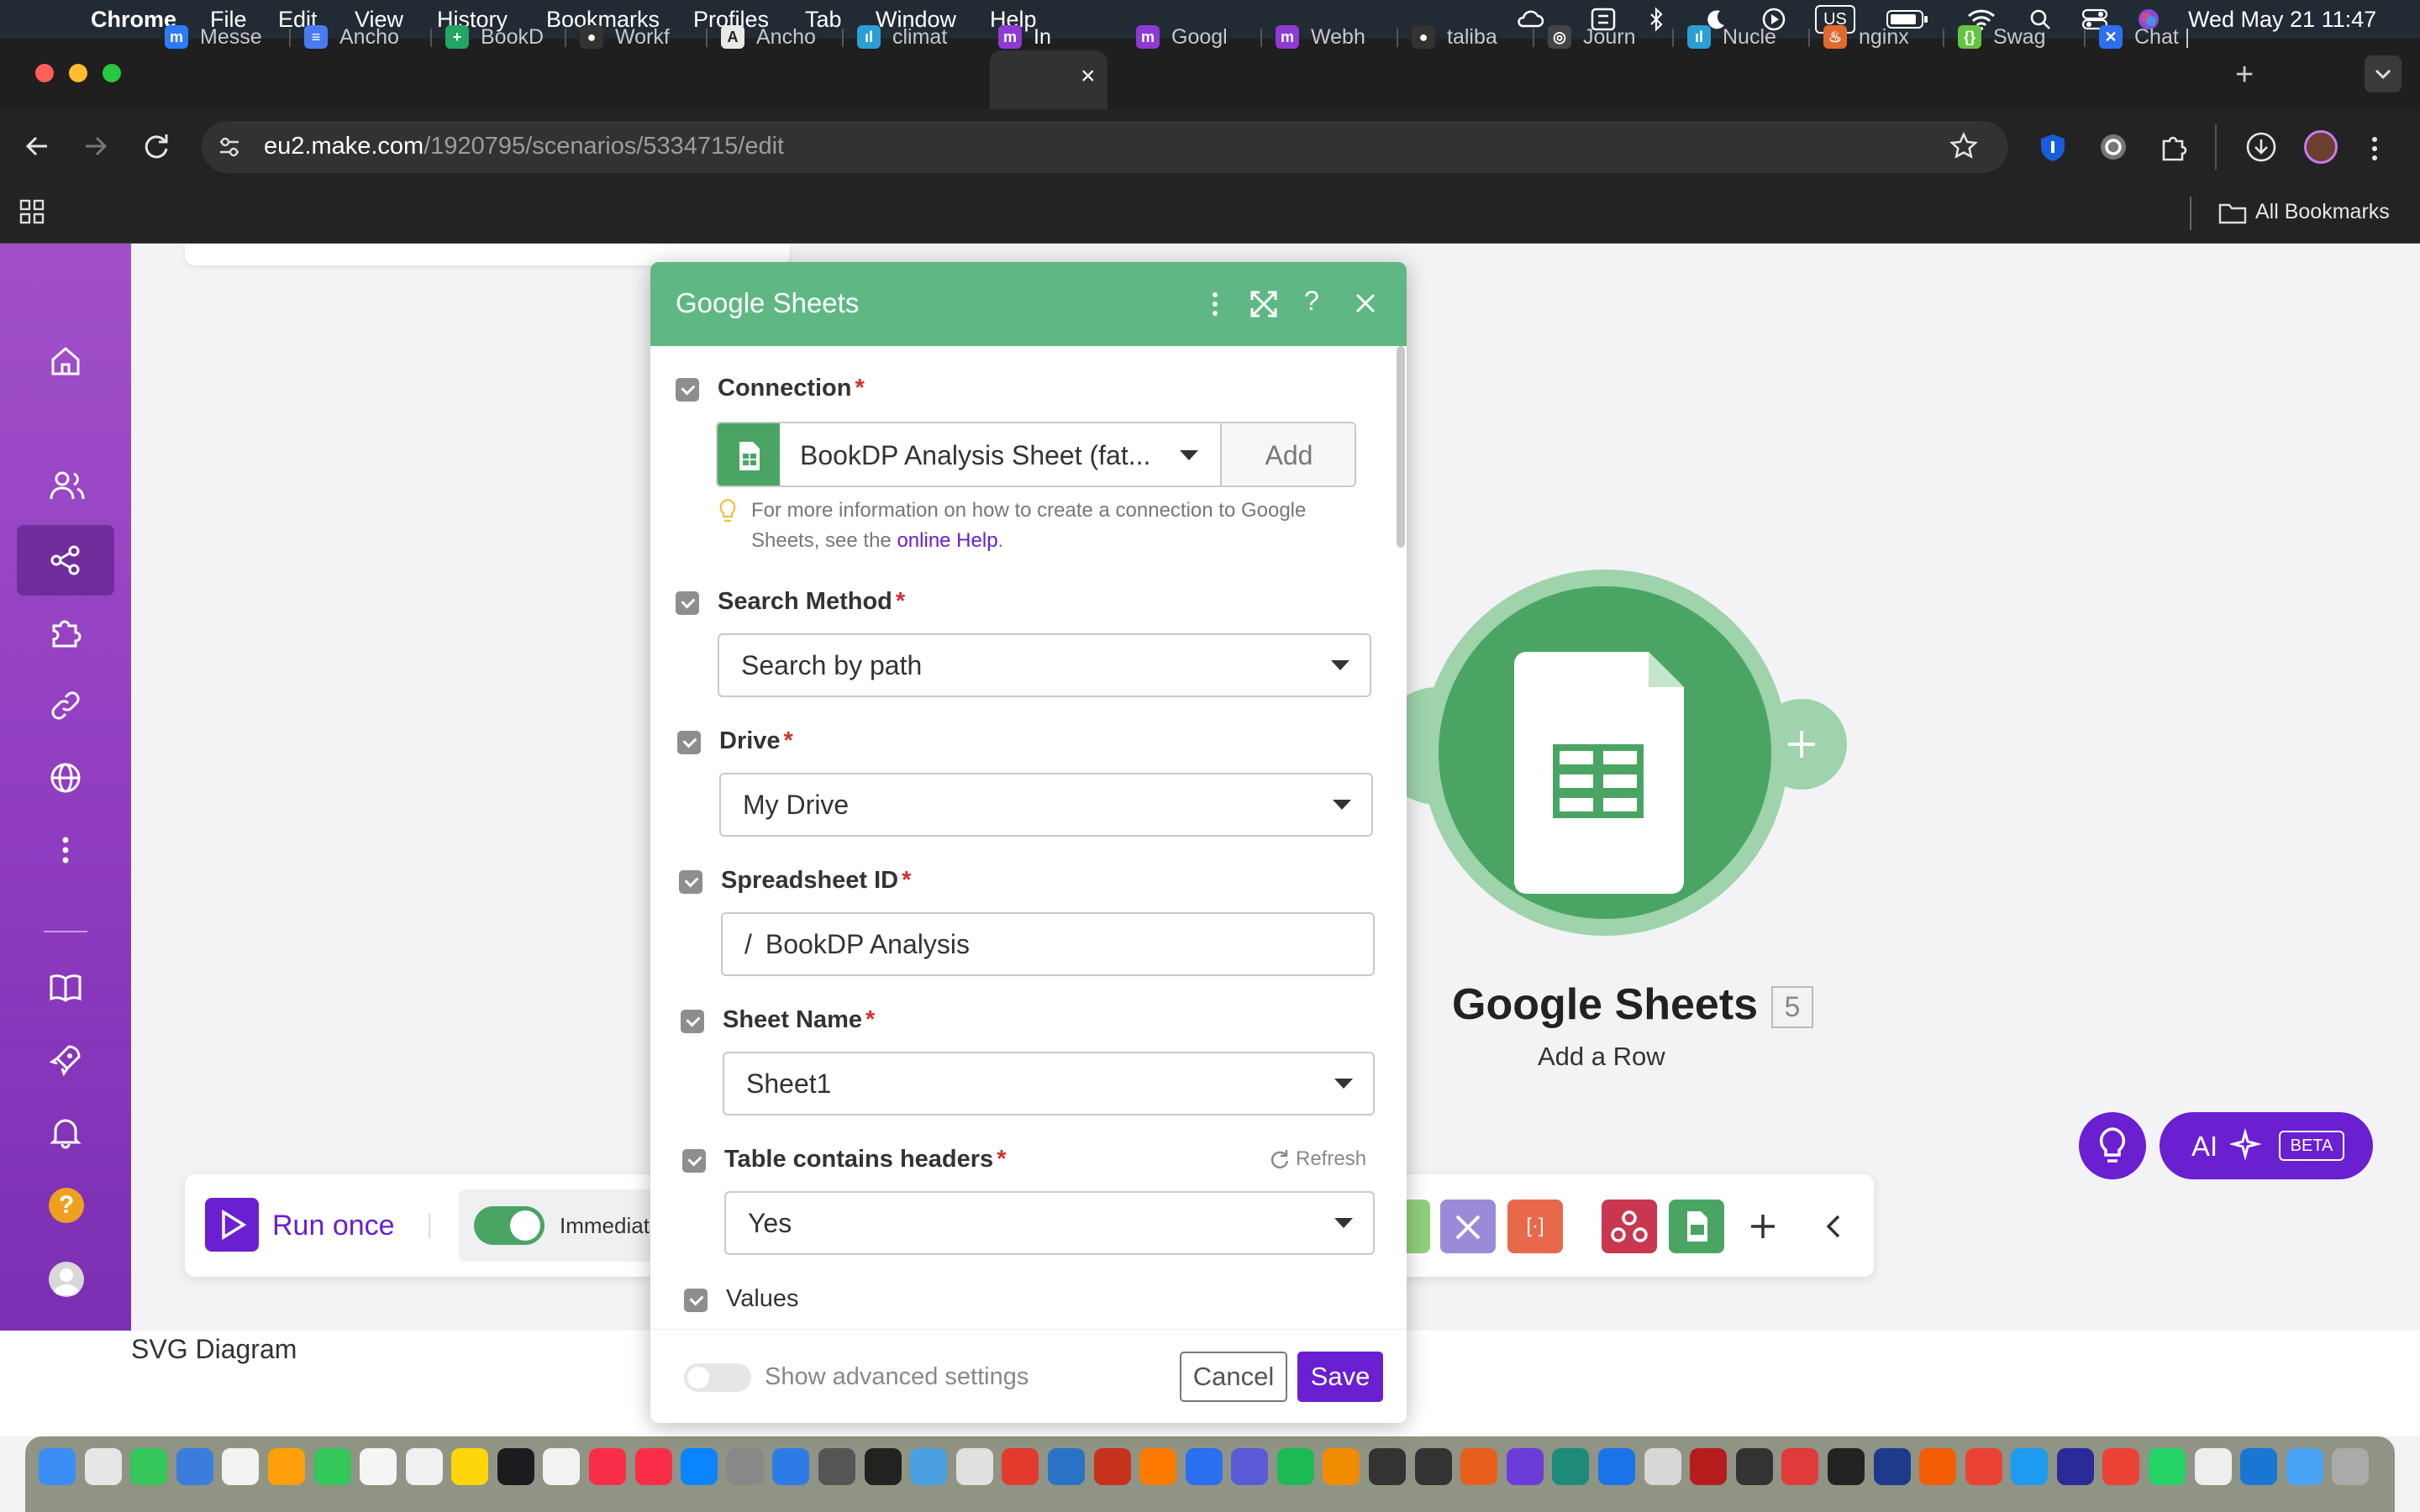 Image resolution: width=2420 pixels, height=1512 pixels. I want to click on connection-select: BookDP Analysis Sheet (fat... Add, so click(1036, 454).